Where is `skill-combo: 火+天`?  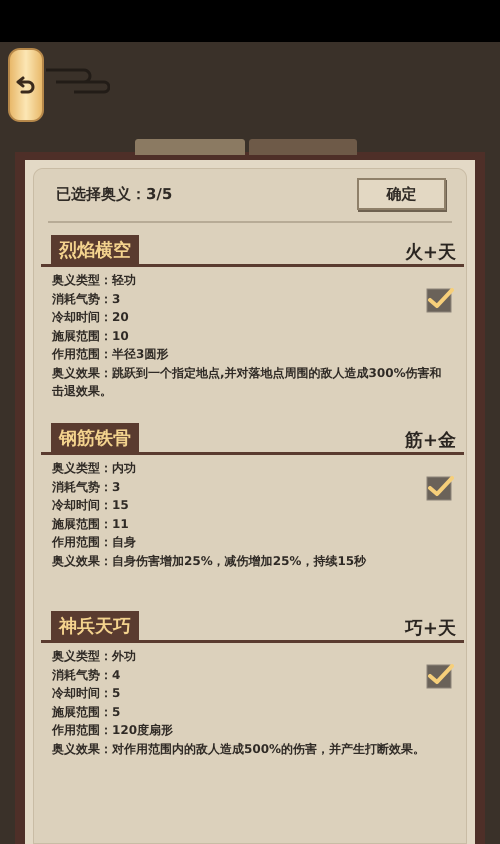 skill-combo: 火+天 is located at coordinates (430, 252).